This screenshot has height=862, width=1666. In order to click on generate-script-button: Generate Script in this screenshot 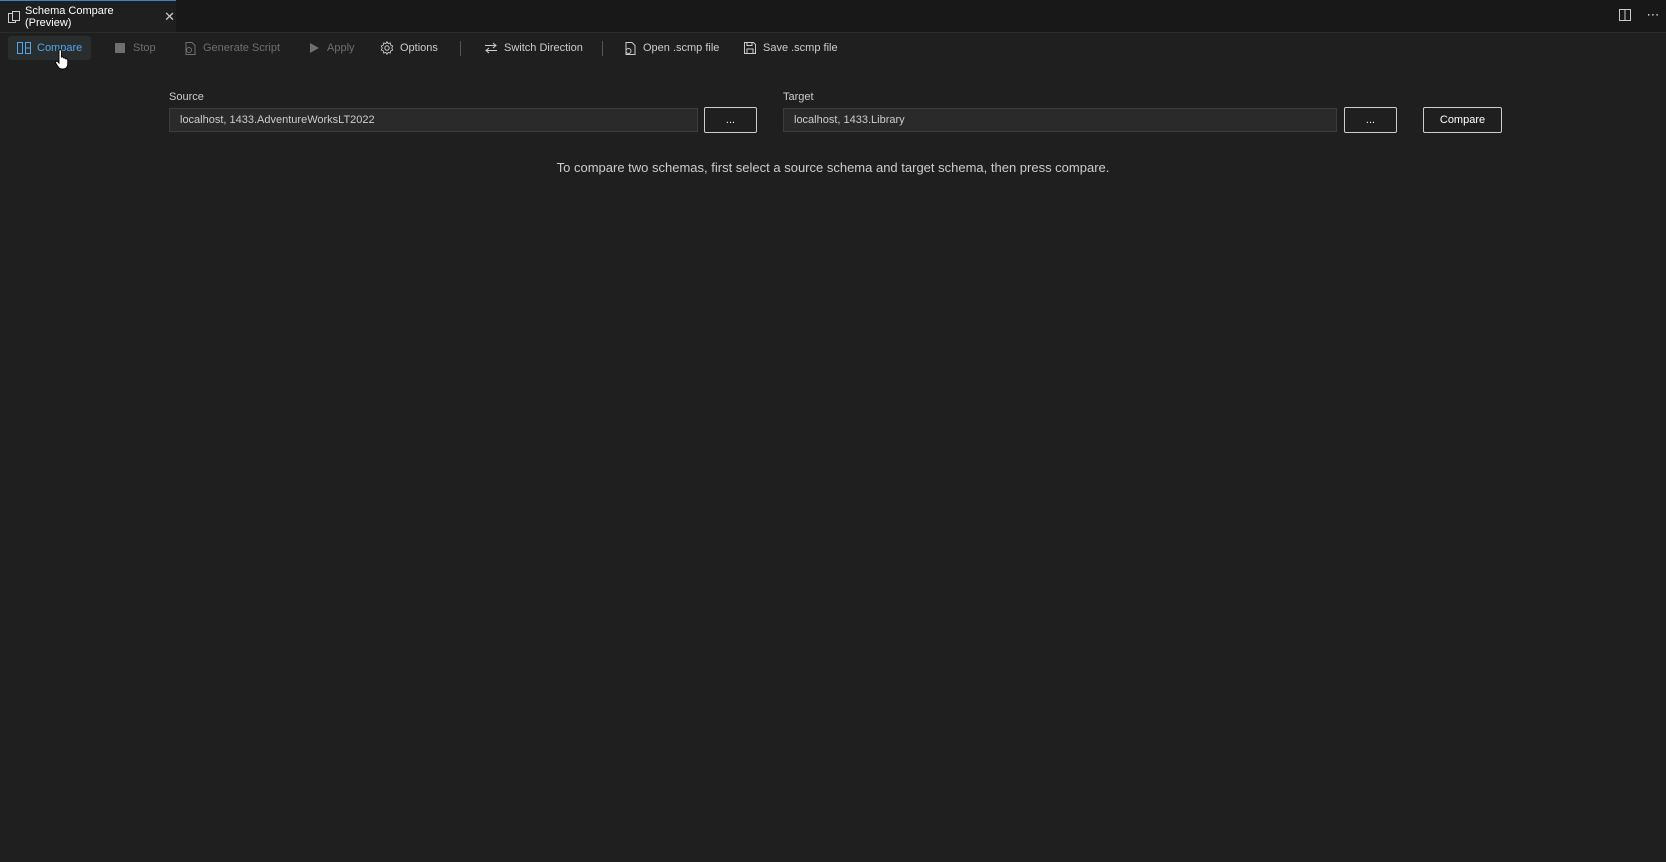, I will do `click(231, 48)`.